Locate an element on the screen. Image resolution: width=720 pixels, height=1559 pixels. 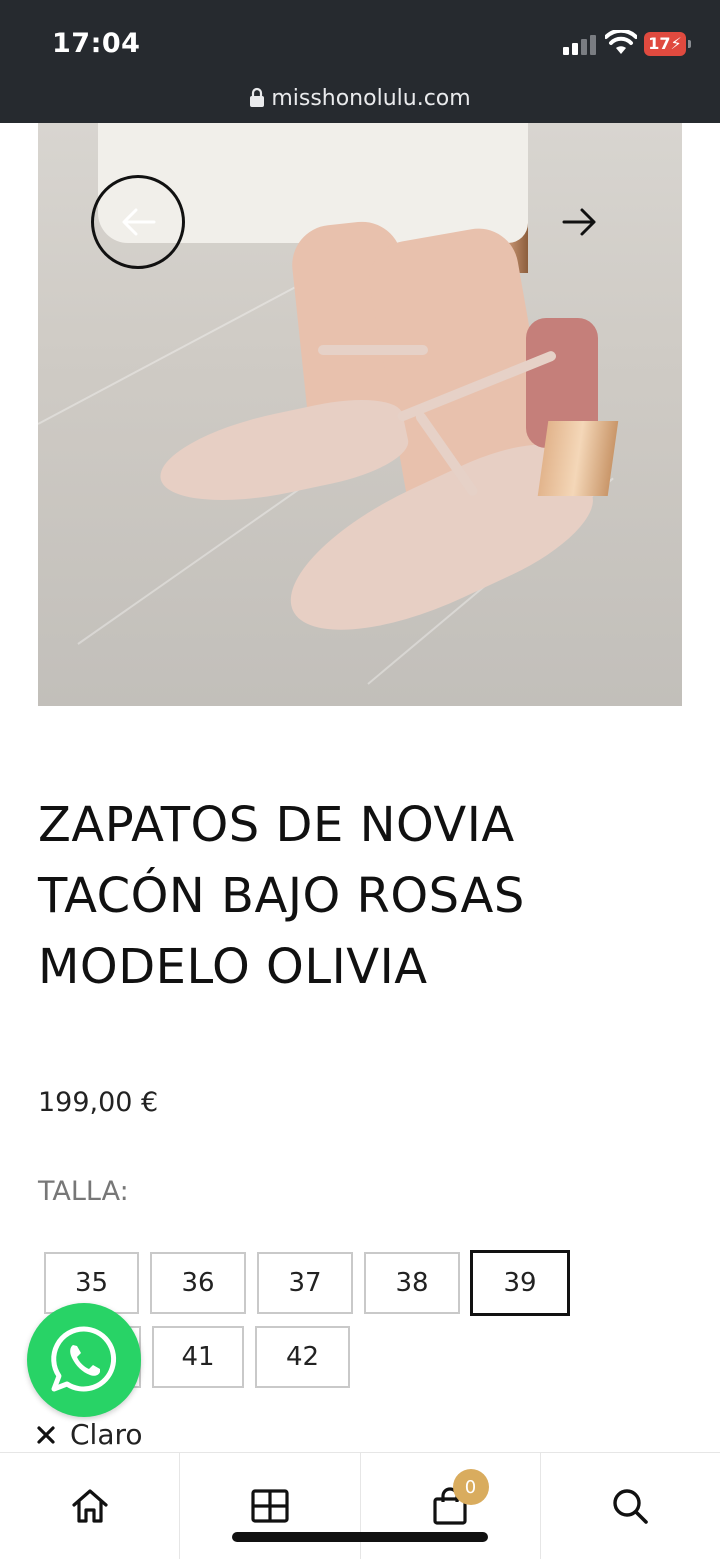
clear-selection-link: Claro is located at coordinates (89, 1434).